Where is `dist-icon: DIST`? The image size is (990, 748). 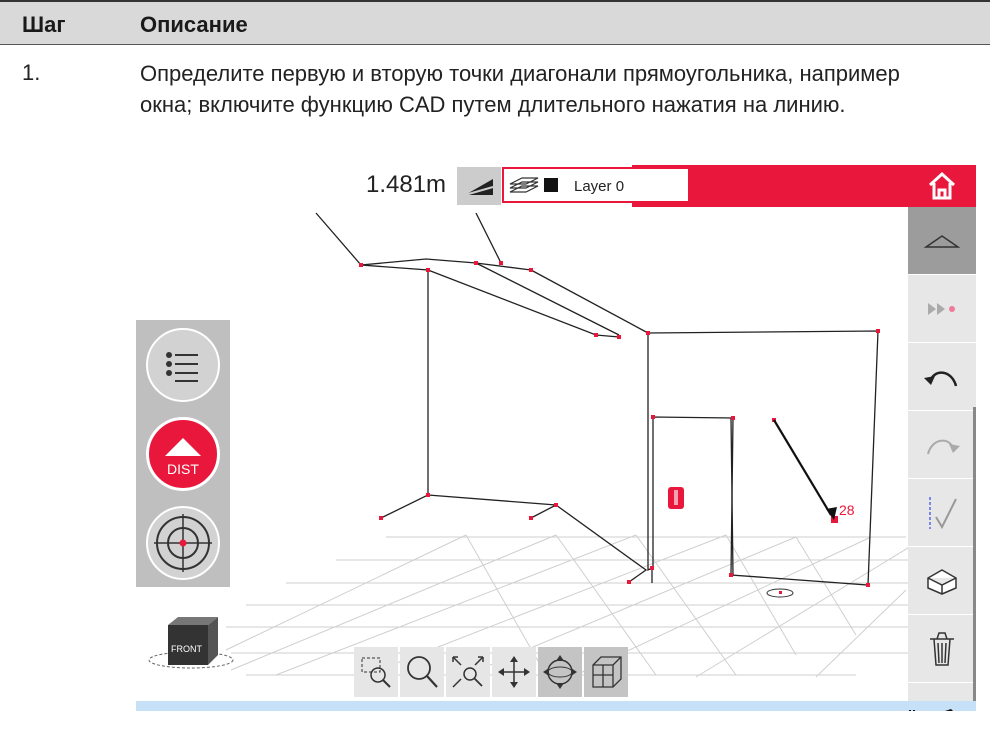
dist-icon: DIST is located at coordinates (183, 457).